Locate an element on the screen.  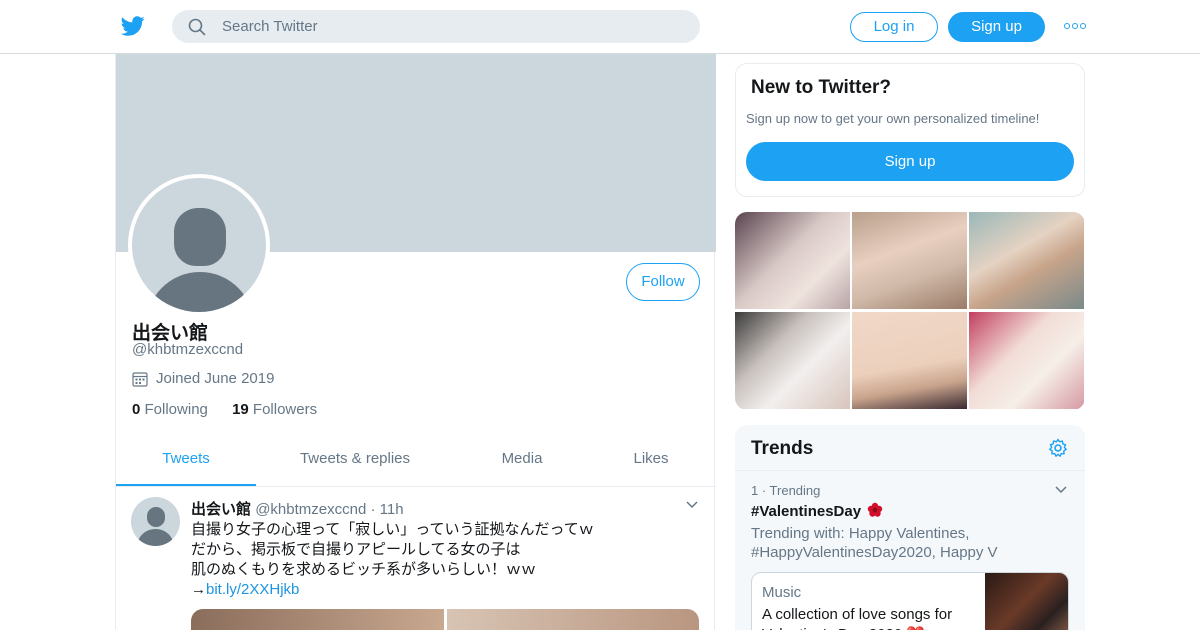
tweet-header: 出会い館 @khbtmzexccnd · 11h is located at coordinates (297, 508).